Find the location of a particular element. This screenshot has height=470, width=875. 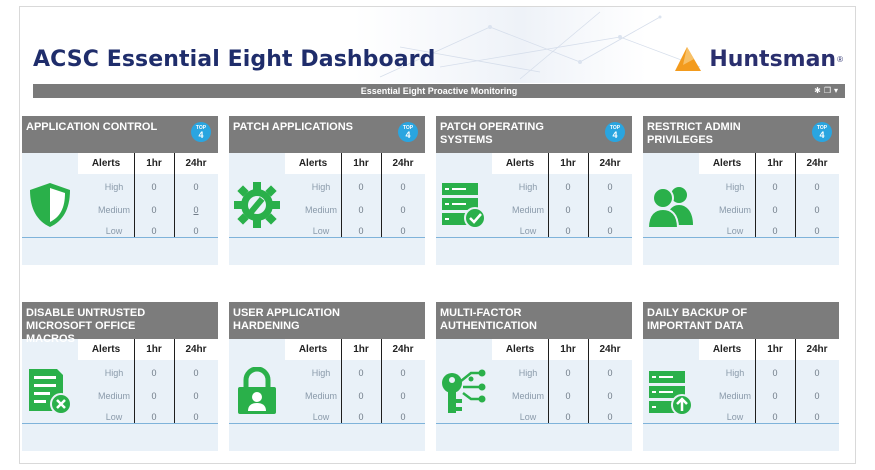

collapse-icon: ▾ is located at coordinates (837, 90).